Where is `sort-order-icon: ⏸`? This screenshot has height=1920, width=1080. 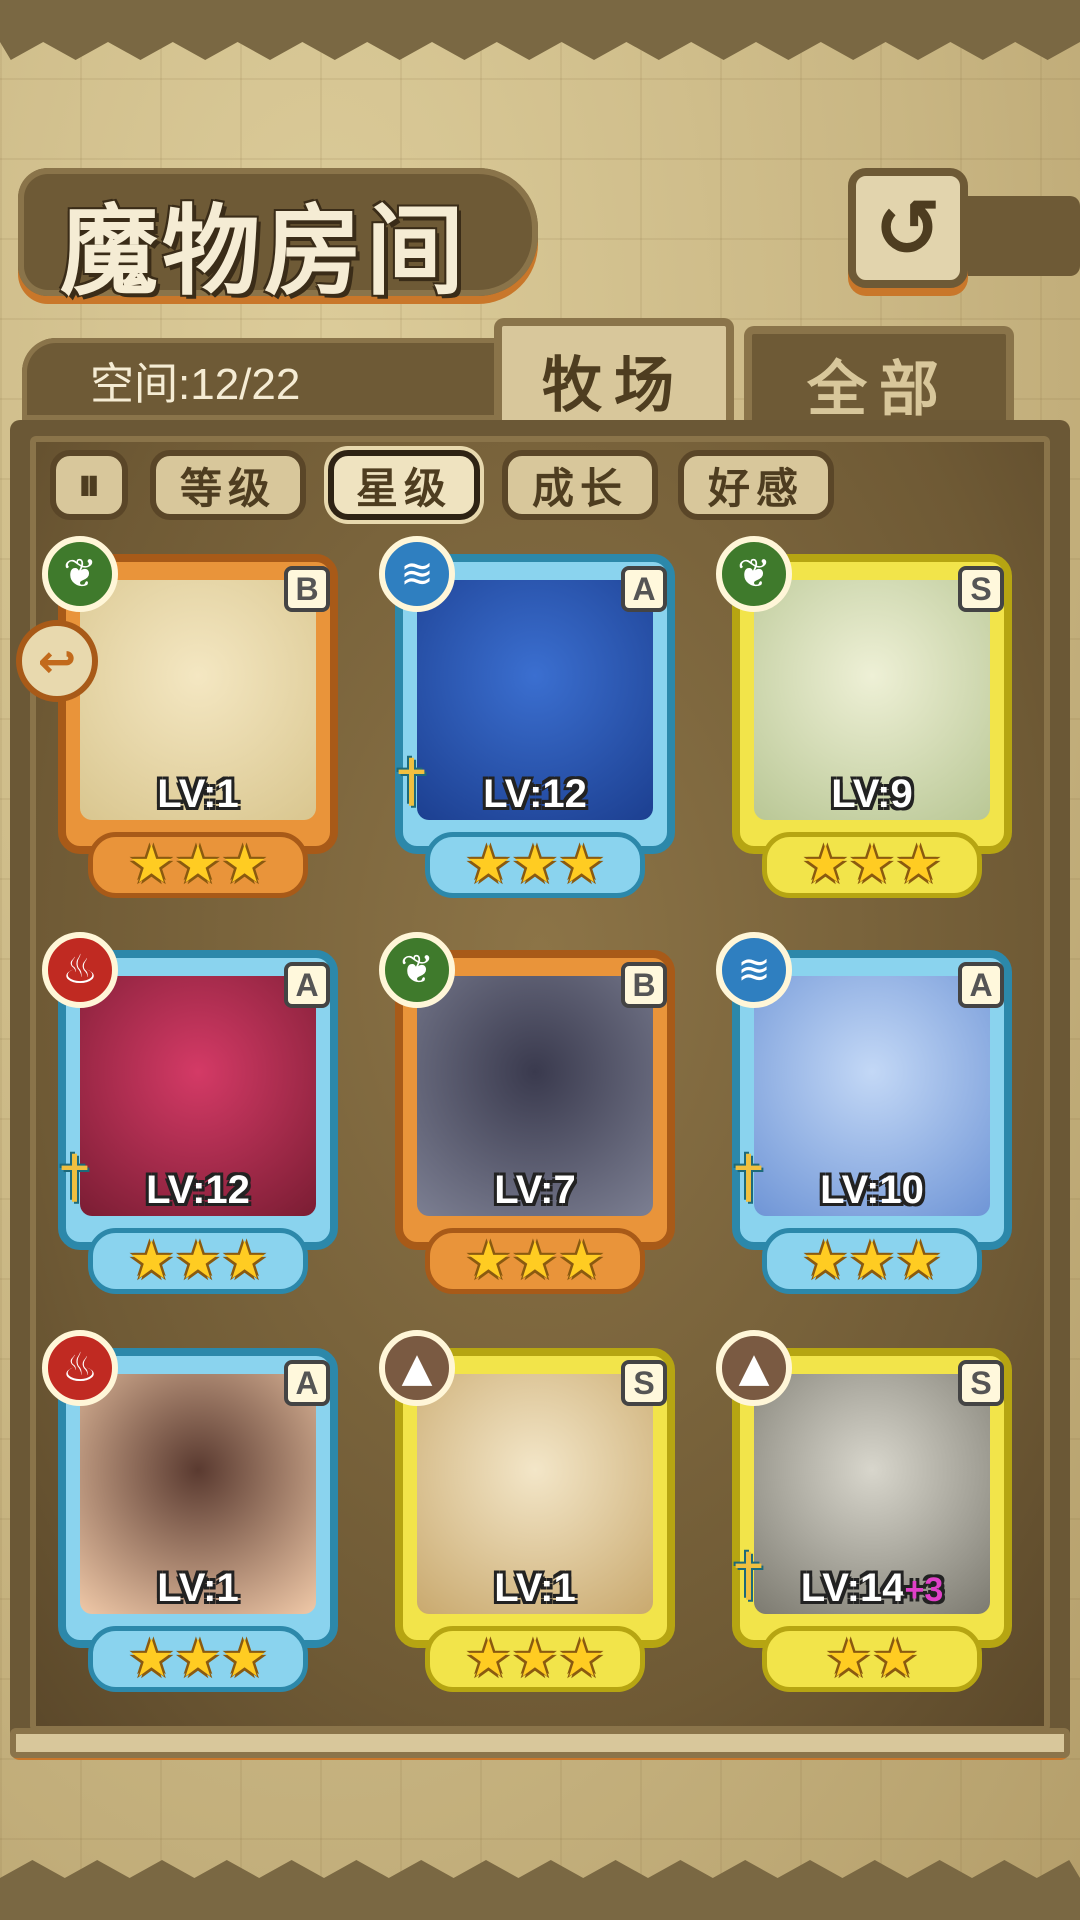
sort-order-icon: ⏸ is located at coordinates (89, 484).